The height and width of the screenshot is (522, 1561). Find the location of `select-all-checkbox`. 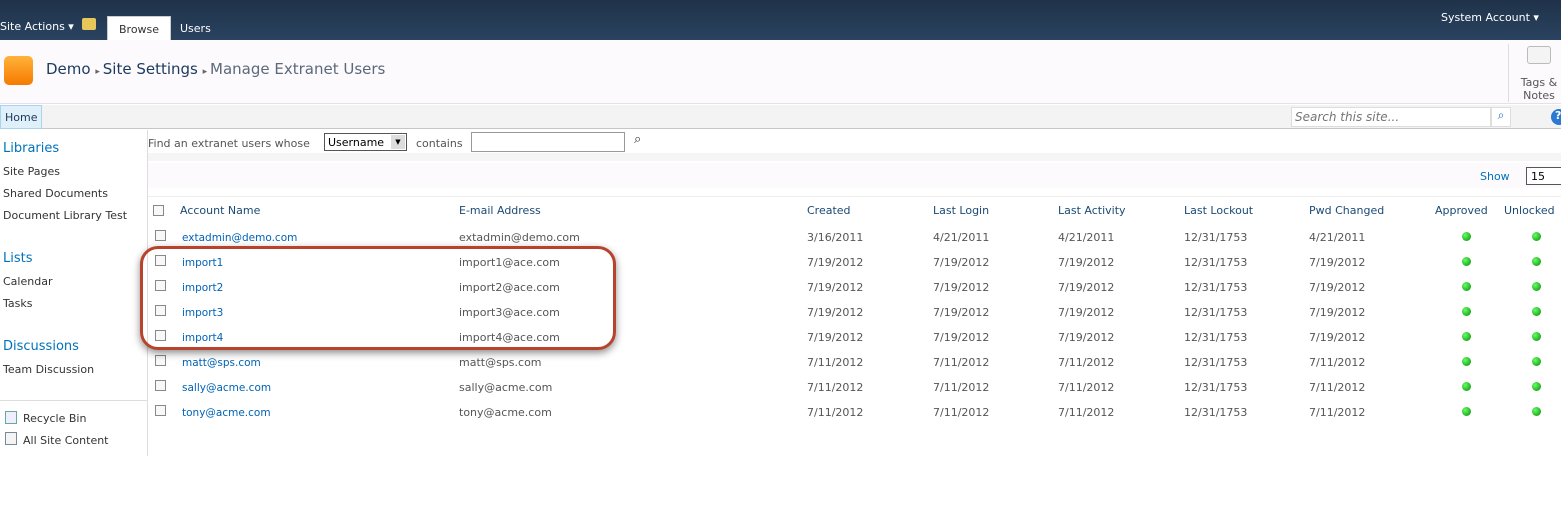

select-all-checkbox is located at coordinates (158, 210).